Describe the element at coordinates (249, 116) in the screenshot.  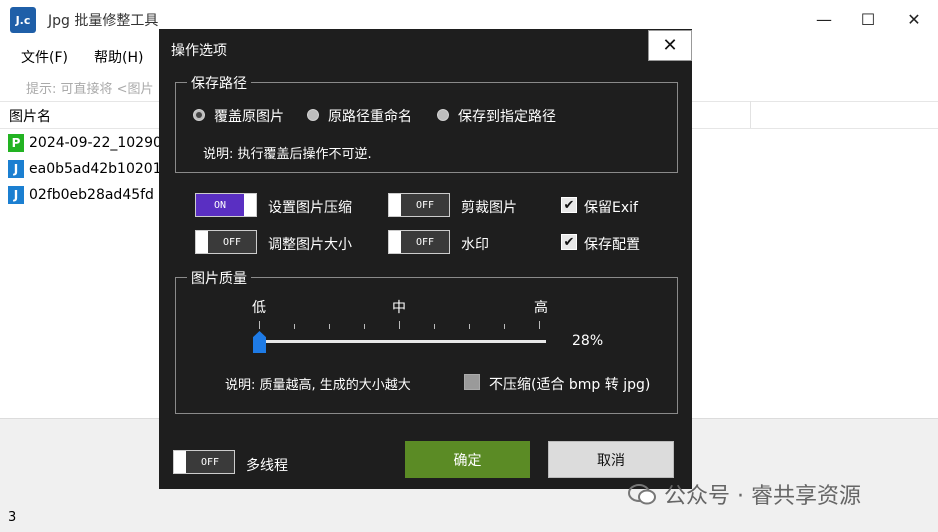
I see `radio-overwrite-label: 覆盖原图片` at that location.